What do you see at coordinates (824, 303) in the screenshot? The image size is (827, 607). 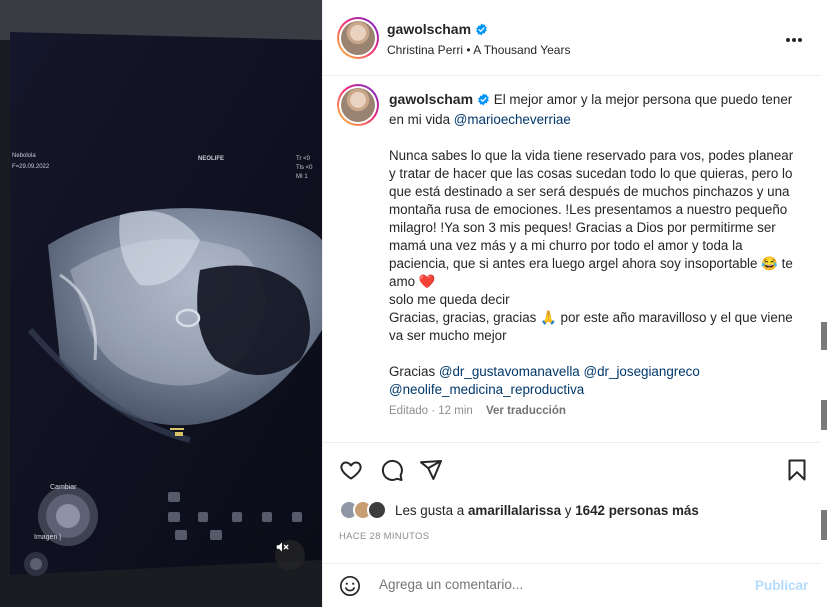 I see `background-page-edge` at bounding box center [824, 303].